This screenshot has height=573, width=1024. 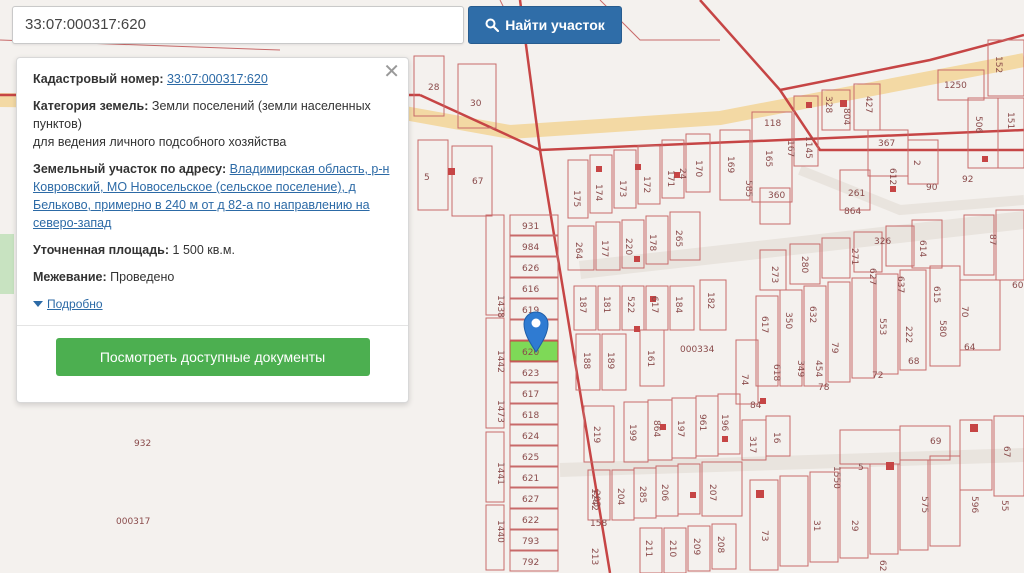 I want to click on parcel-label: 984, so click(x=530, y=248).